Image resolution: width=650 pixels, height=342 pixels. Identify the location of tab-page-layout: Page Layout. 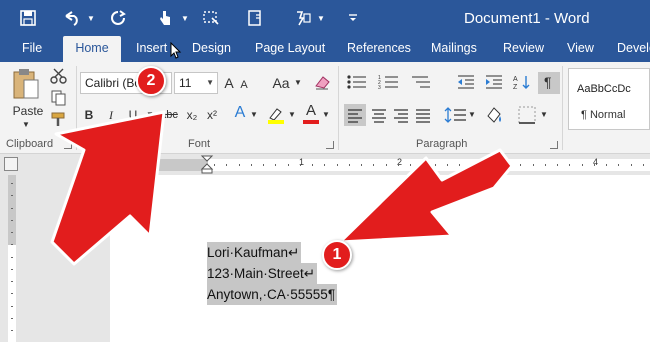
(290, 49).